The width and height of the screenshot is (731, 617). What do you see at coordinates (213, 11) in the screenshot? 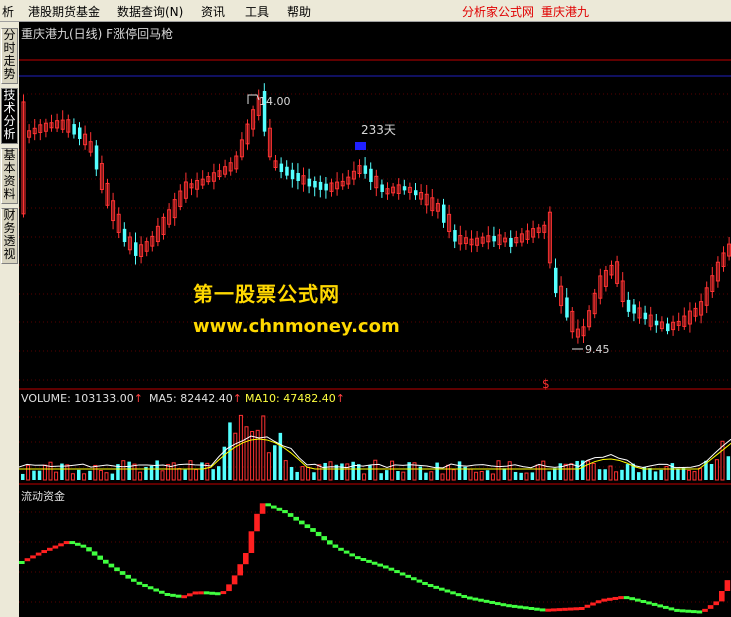
I see `menu-item-news: 资讯` at bounding box center [213, 11].